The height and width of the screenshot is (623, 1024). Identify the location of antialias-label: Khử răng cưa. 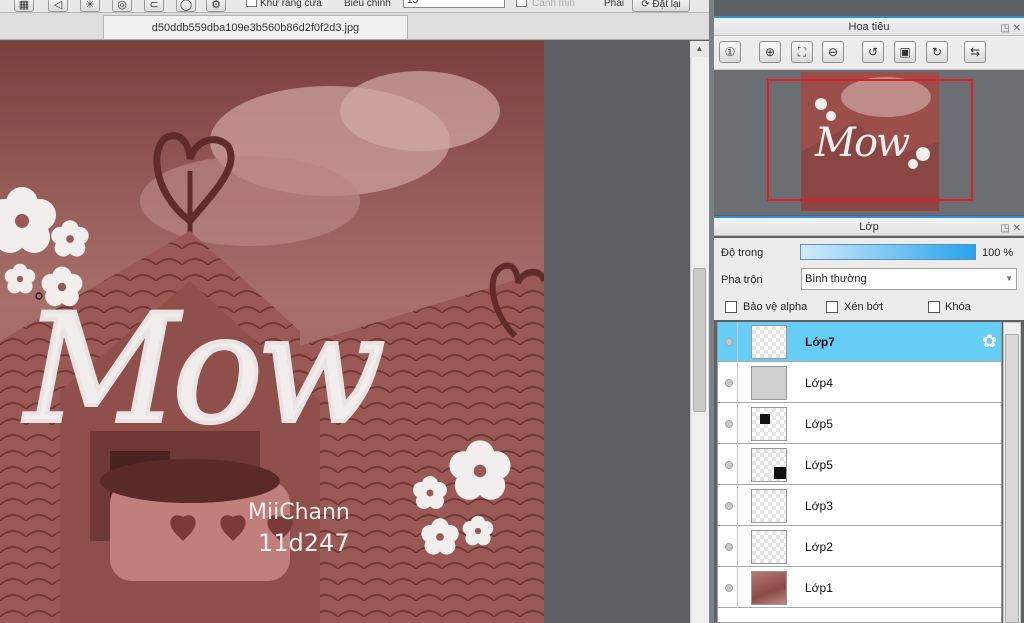
(291, 4).